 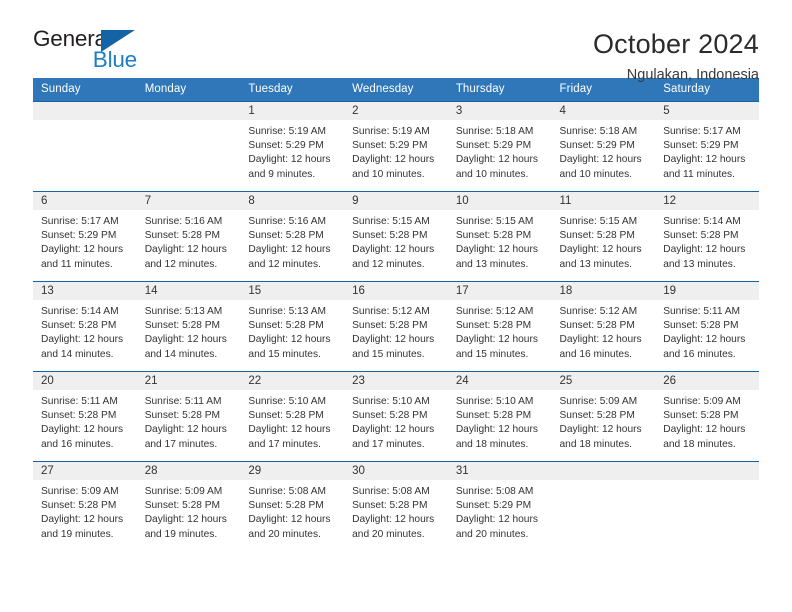 I want to click on weekday-header-wednesday: Wednesday, so click(x=396, y=90).